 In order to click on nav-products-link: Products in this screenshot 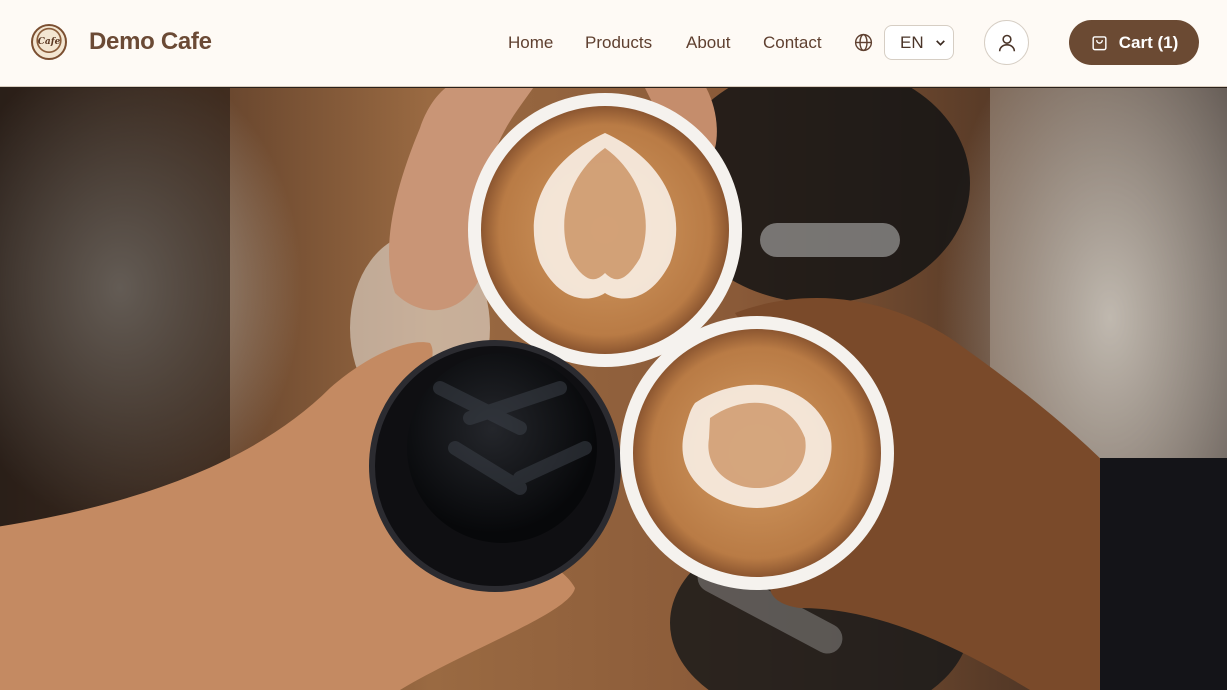, I will do `click(618, 43)`.